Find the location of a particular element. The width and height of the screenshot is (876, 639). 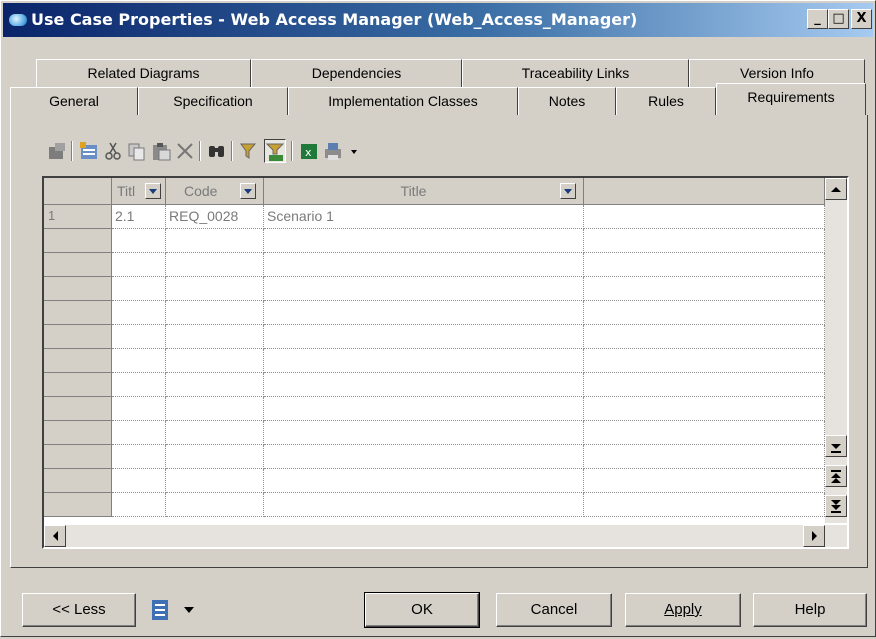

tab-dependencies: Dependencies is located at coordinates (356, 73).